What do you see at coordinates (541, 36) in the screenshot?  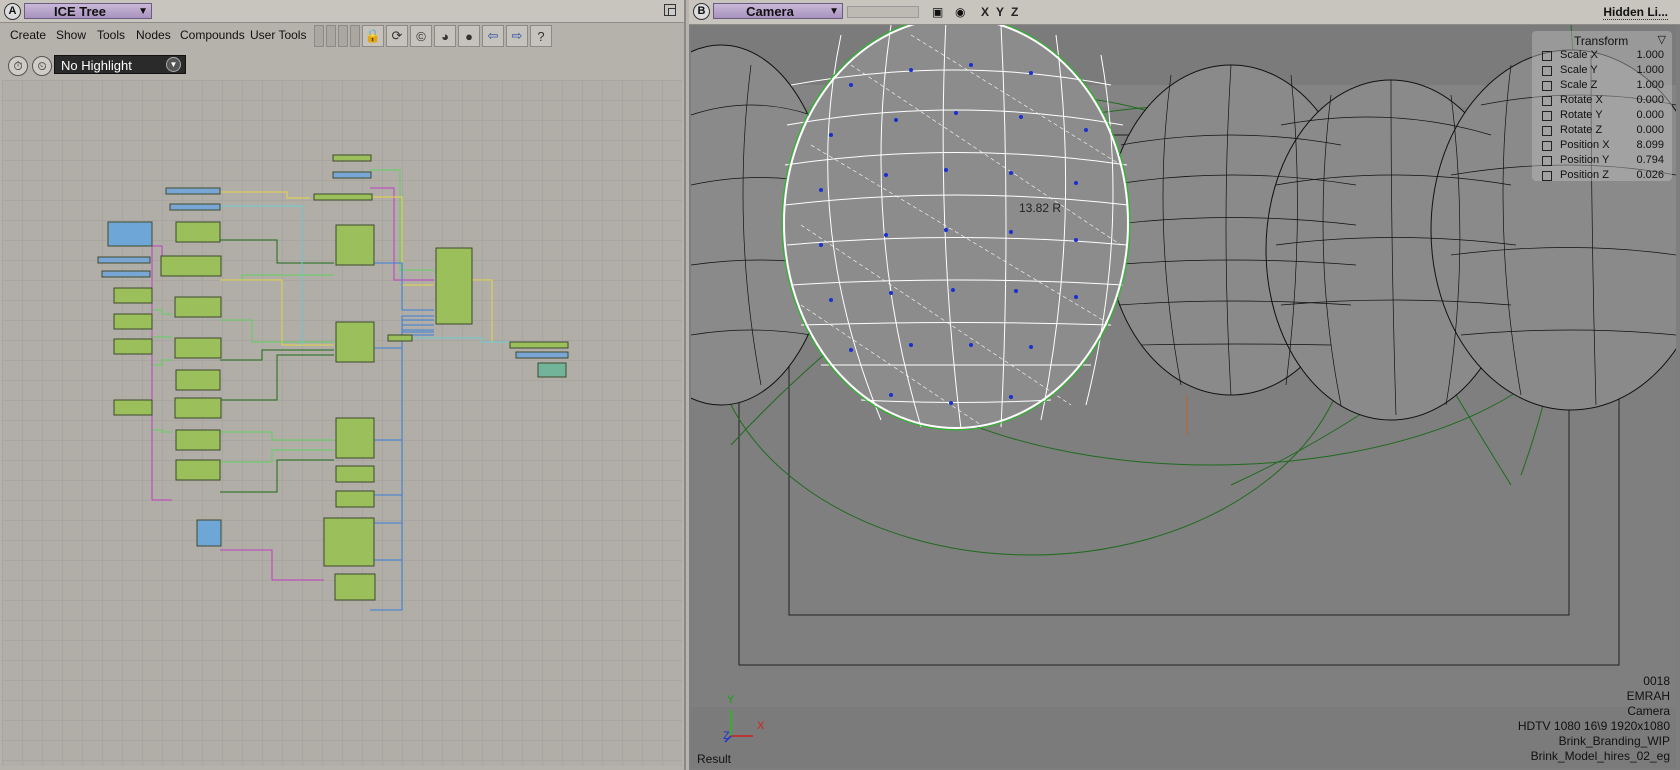 I see `help-icon: ?` at bounding box center [541, 36].